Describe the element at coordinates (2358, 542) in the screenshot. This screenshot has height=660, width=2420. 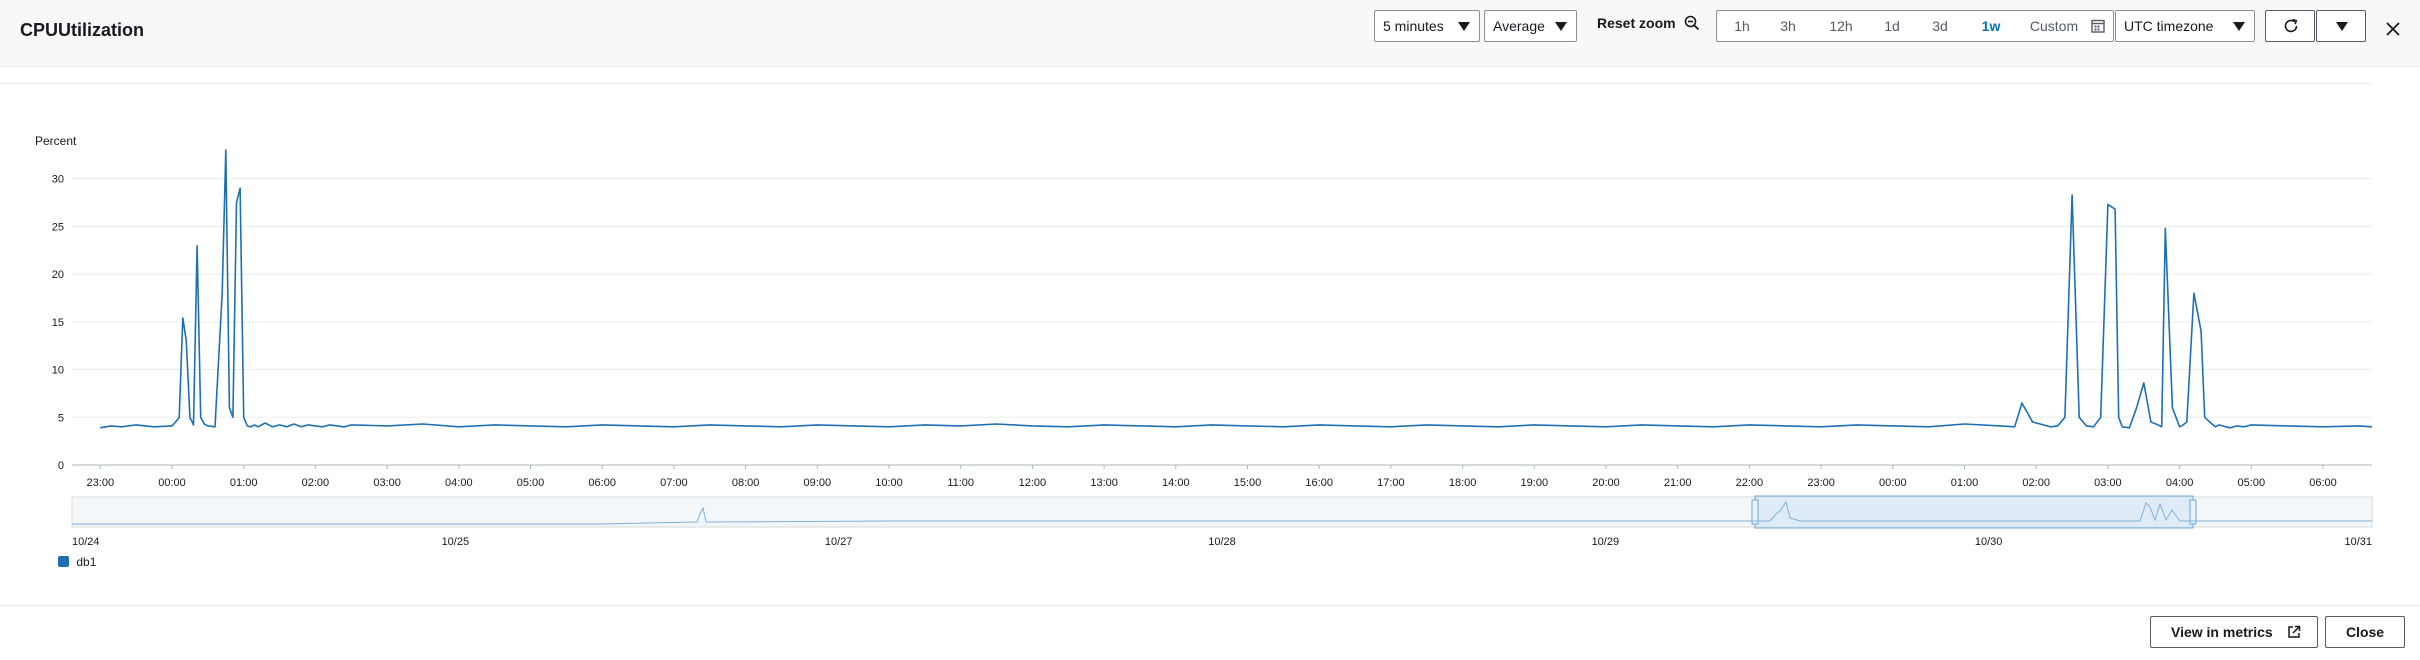
I see `date-tick-label: 10/31` at that location.